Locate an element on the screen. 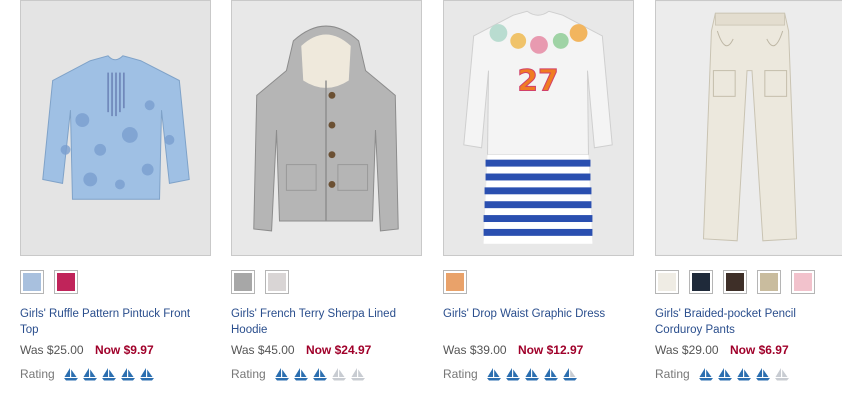 The image size is (842, 397). was-price: Was $45.00 is located at coordinates (263, 350).